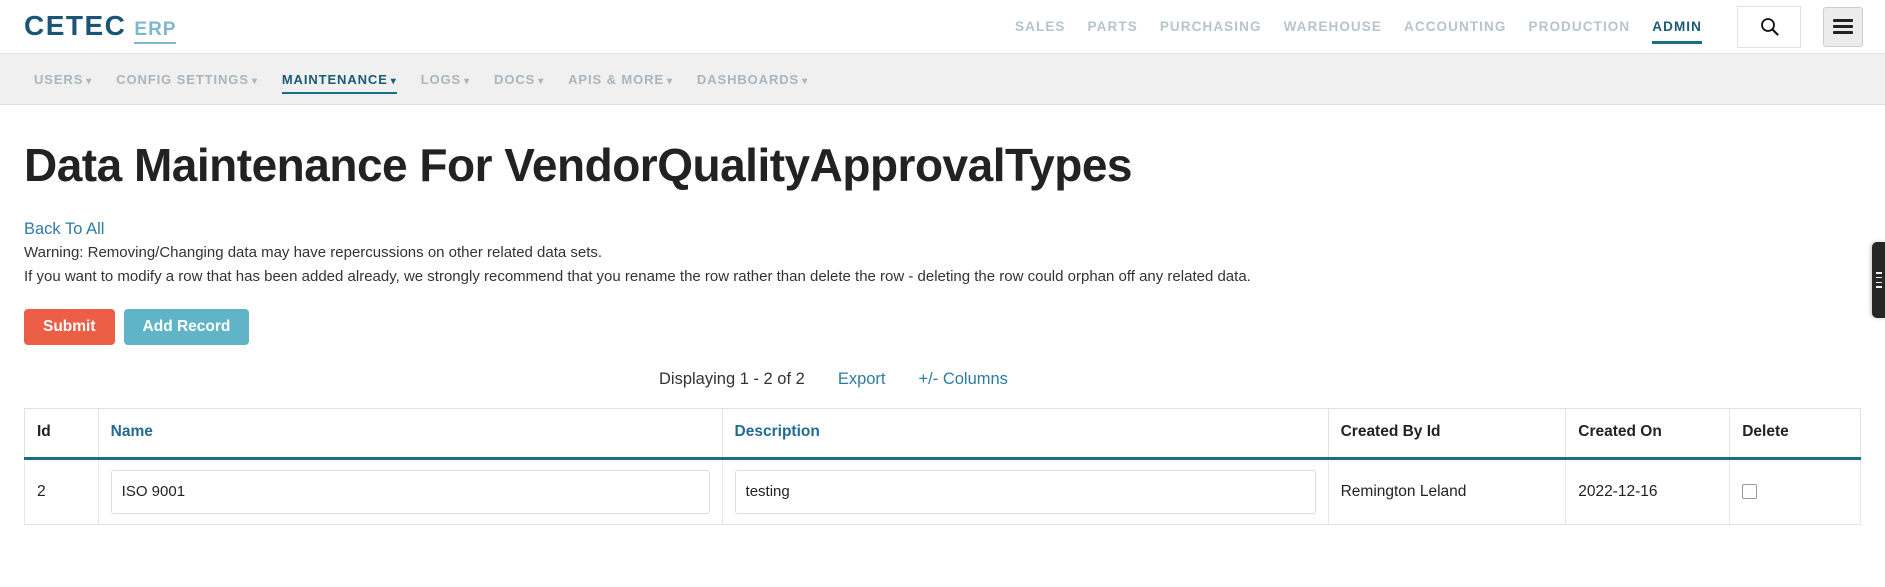 The height and width of the screenshot is (587, 1885). I want to click on nav-item-warehouse: WAREHOUSE, so click(1333, 27).